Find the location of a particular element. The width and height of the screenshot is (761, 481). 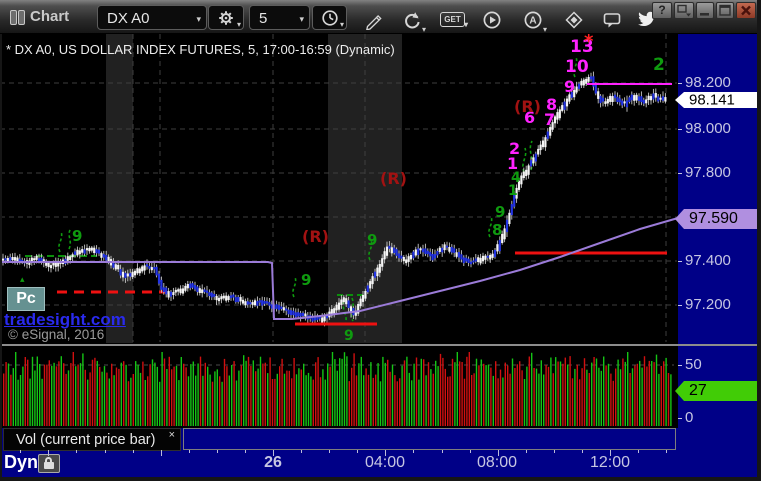

svg-text: A is located at coordinates (532, 21).